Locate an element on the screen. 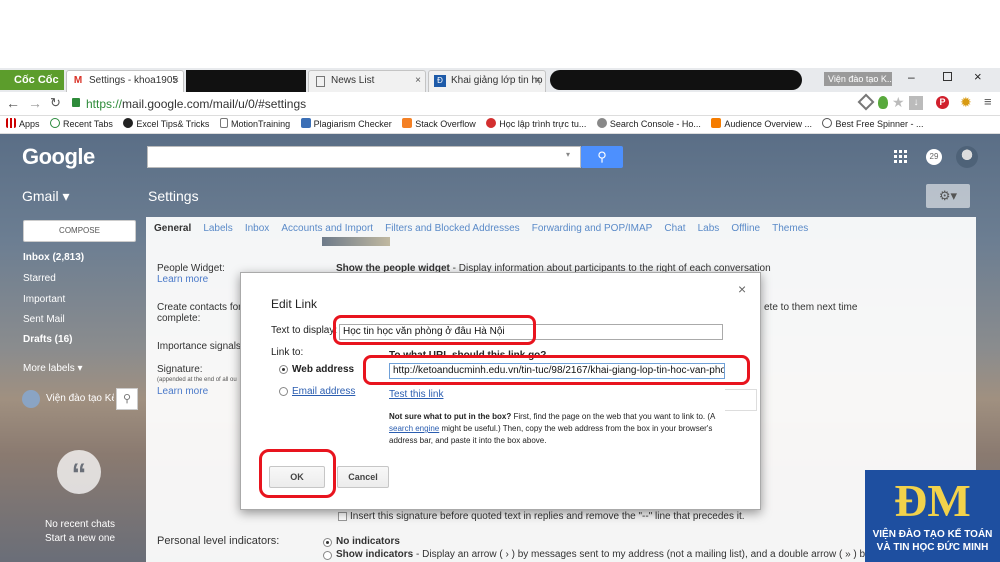 This screenshot has width=1000, height=562. tab-general: General is located at coordinates (172, 228).